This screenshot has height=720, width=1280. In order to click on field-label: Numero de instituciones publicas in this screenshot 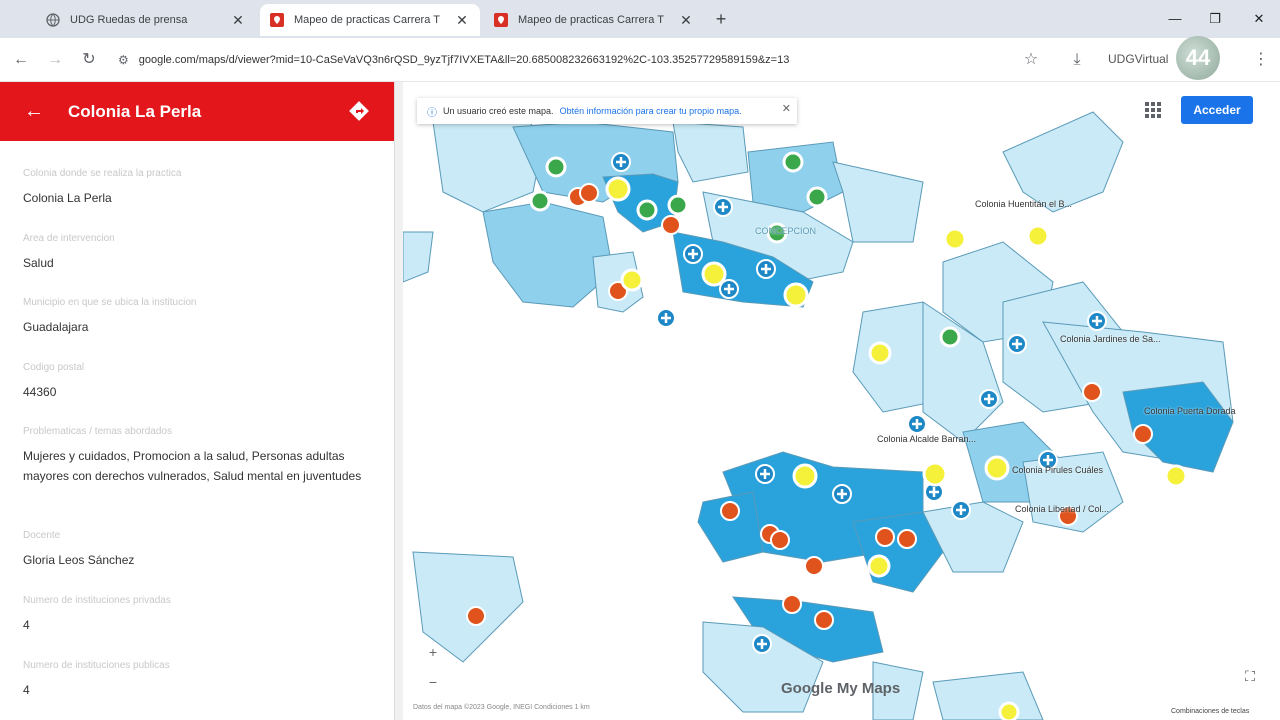, I will do `click(96, 665)`.